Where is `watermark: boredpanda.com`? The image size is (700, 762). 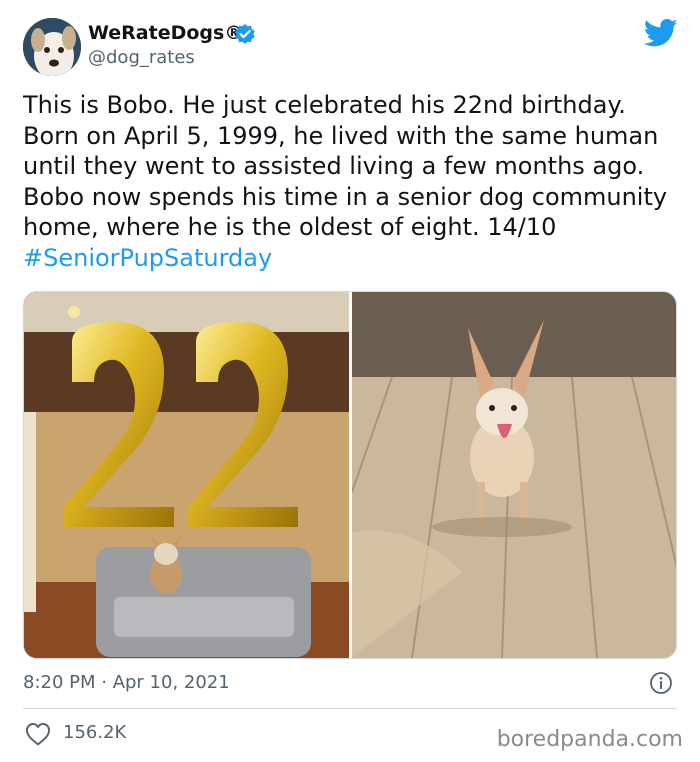
watermark: boredpanda.com is located at coordinates (589, 739).